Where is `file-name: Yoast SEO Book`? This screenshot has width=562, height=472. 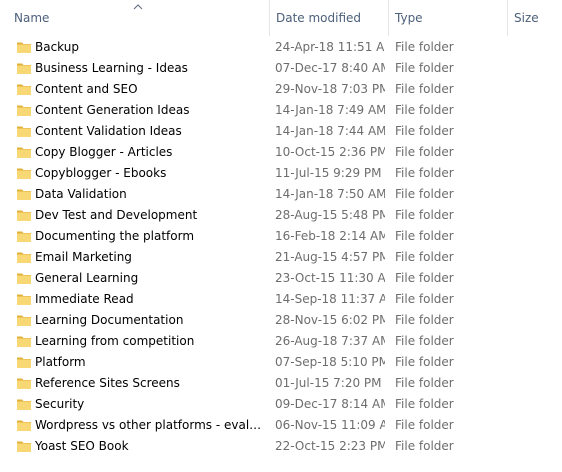 file-name: Yoast SEO Book is located at coordinates (82, 446).